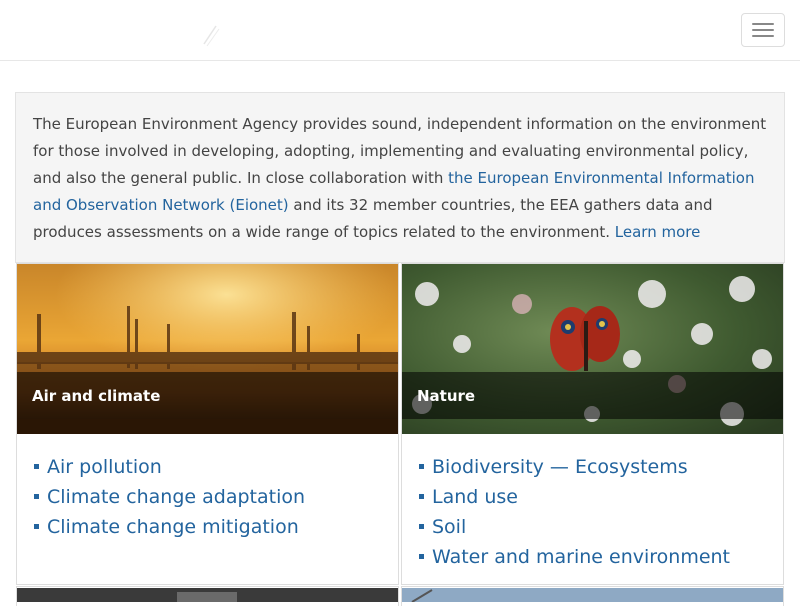 The width and height of the screenshot is (800, 606). I want to click on site-header, so click(400, 30).